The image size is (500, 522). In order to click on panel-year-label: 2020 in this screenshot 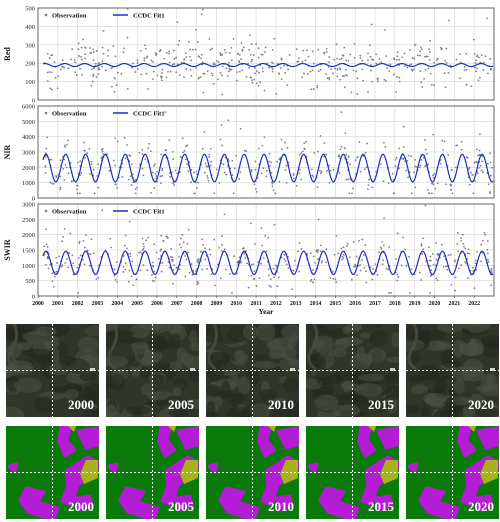, I will do `click(481, 506)`.